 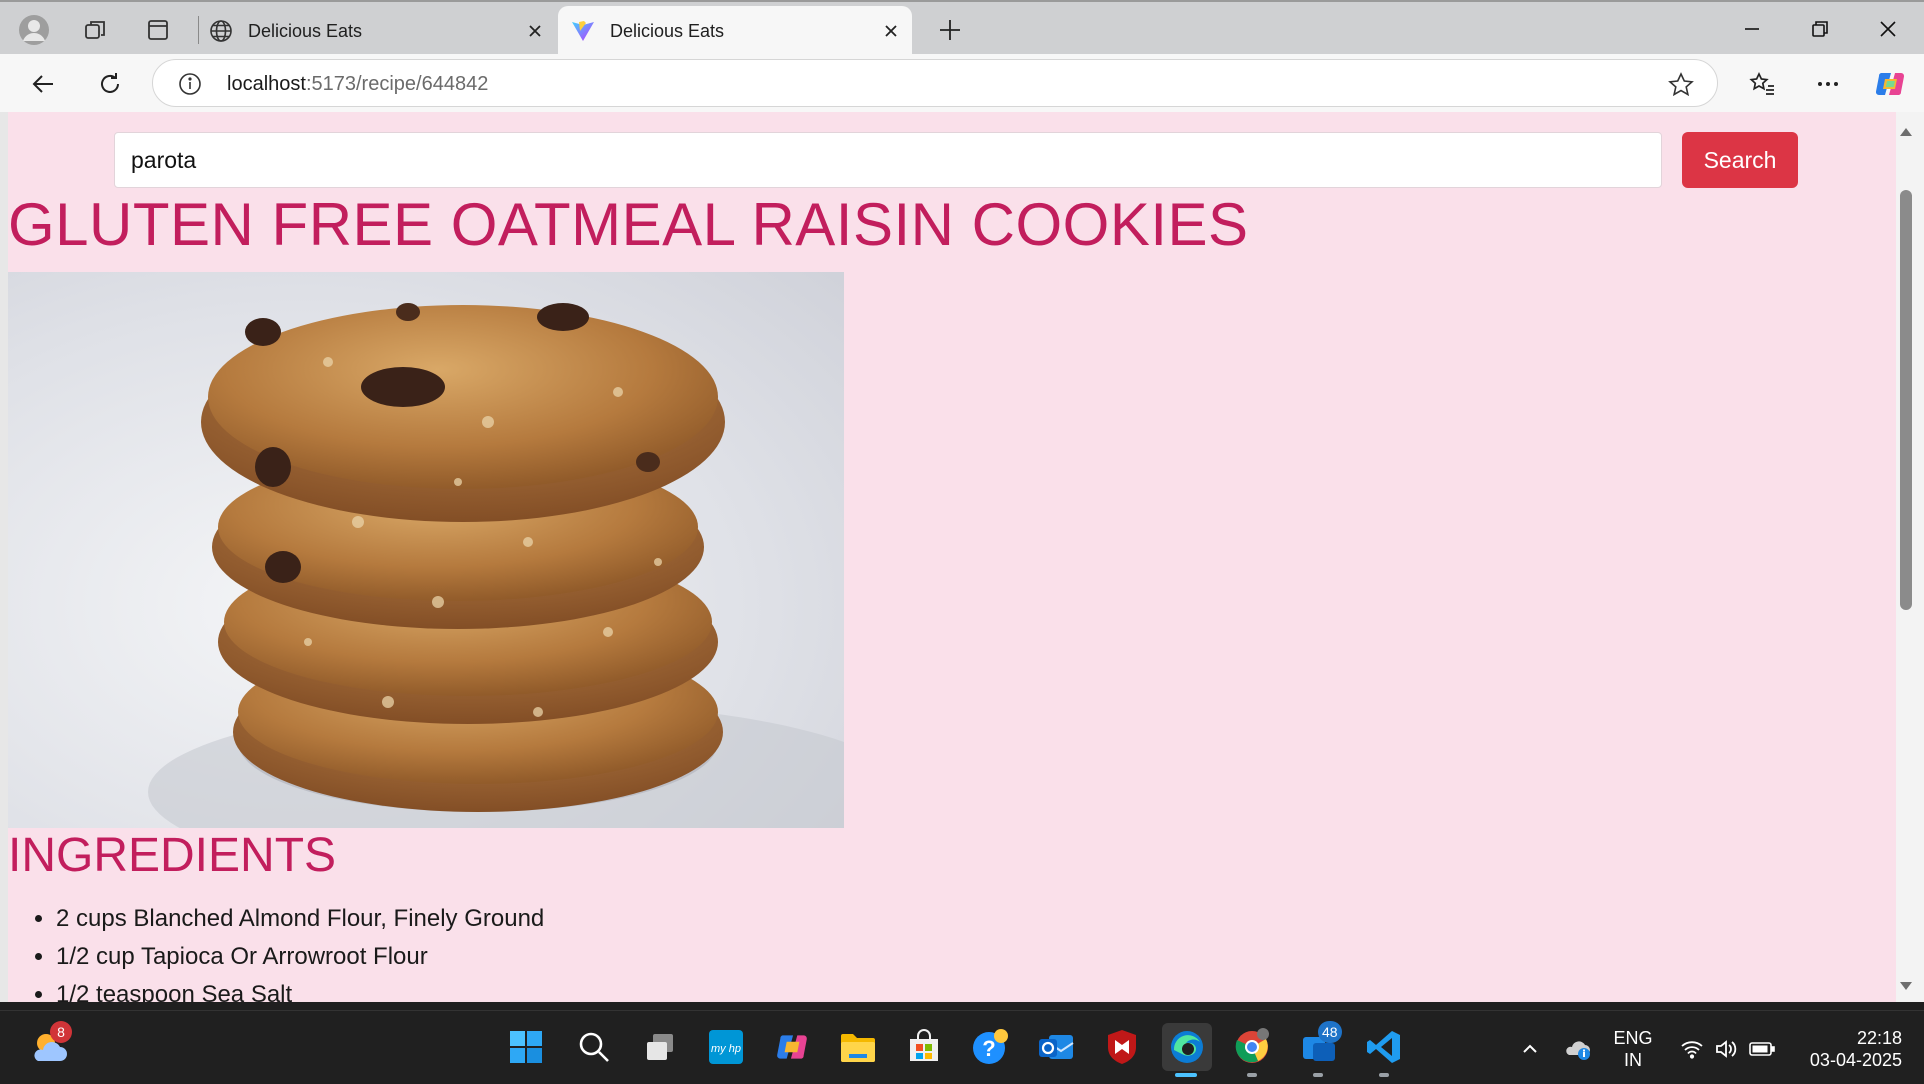 I want to click on browser-toolbar: localhost:5173/recipe/644842, so click(x=962, y=83).